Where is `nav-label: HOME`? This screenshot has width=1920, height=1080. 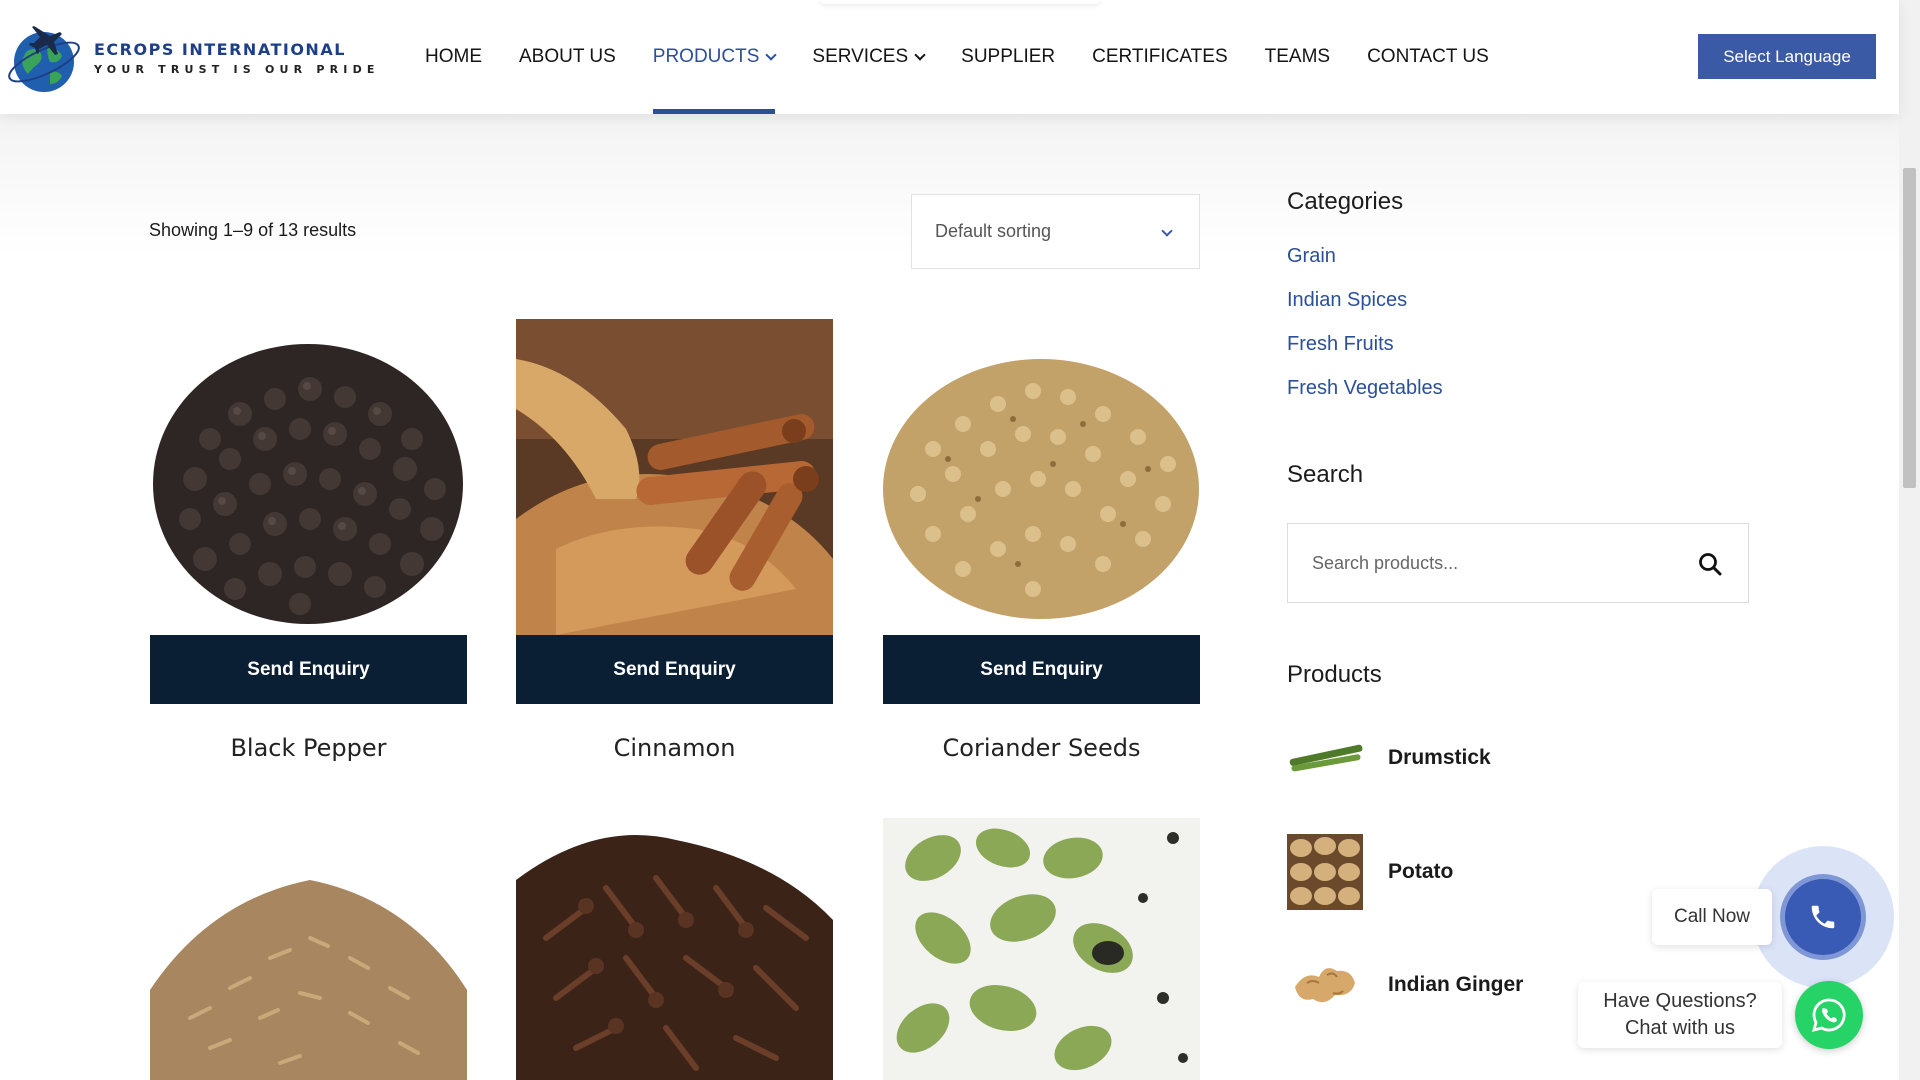 nav-label: HOME is located at coordinates (453, 56).